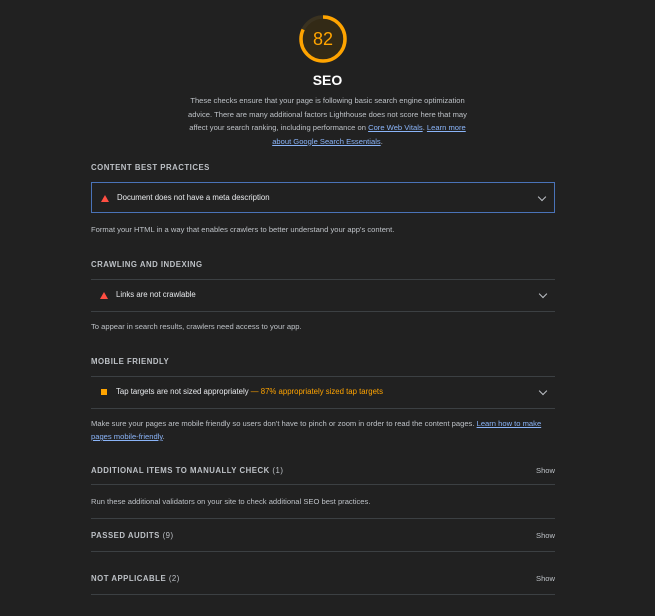 The width and height of the screenshot is (655, 616). What do you see at coordinates (278, 470) in the screenshot?
I see `group-count: (1)` at bounding box center [278, 470].